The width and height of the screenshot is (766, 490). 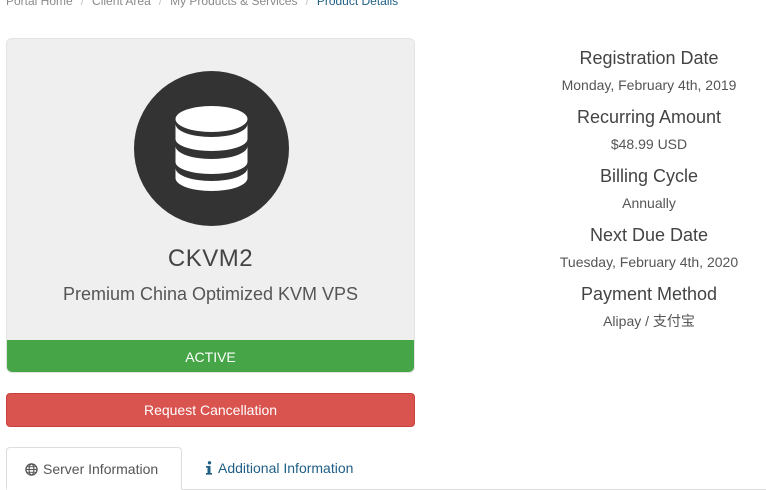 I want to click on detail-label: Billing Cycle, so click(x=649, y=176).